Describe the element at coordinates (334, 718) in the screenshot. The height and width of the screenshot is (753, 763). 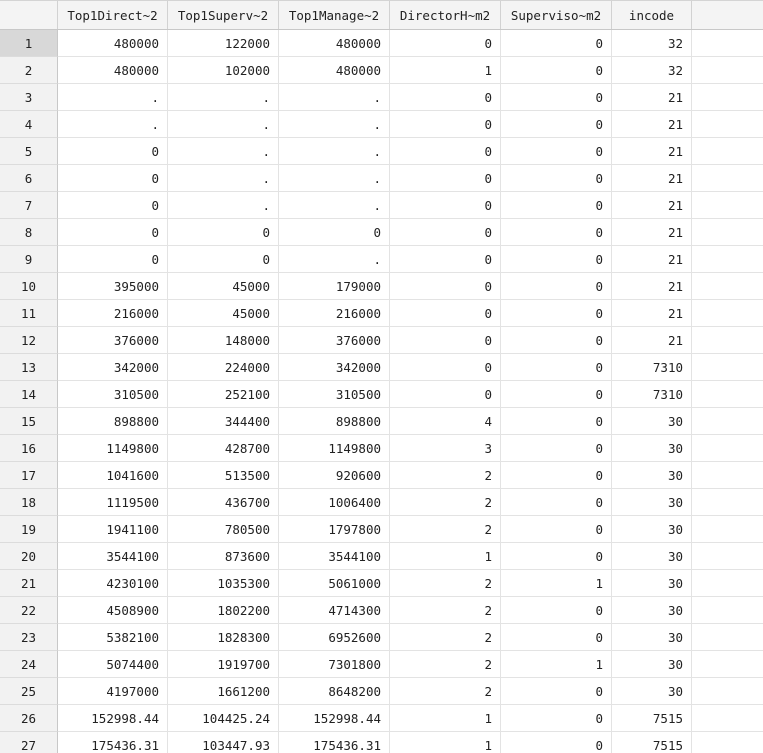
I see `table-cell: 152998.44` at that location.